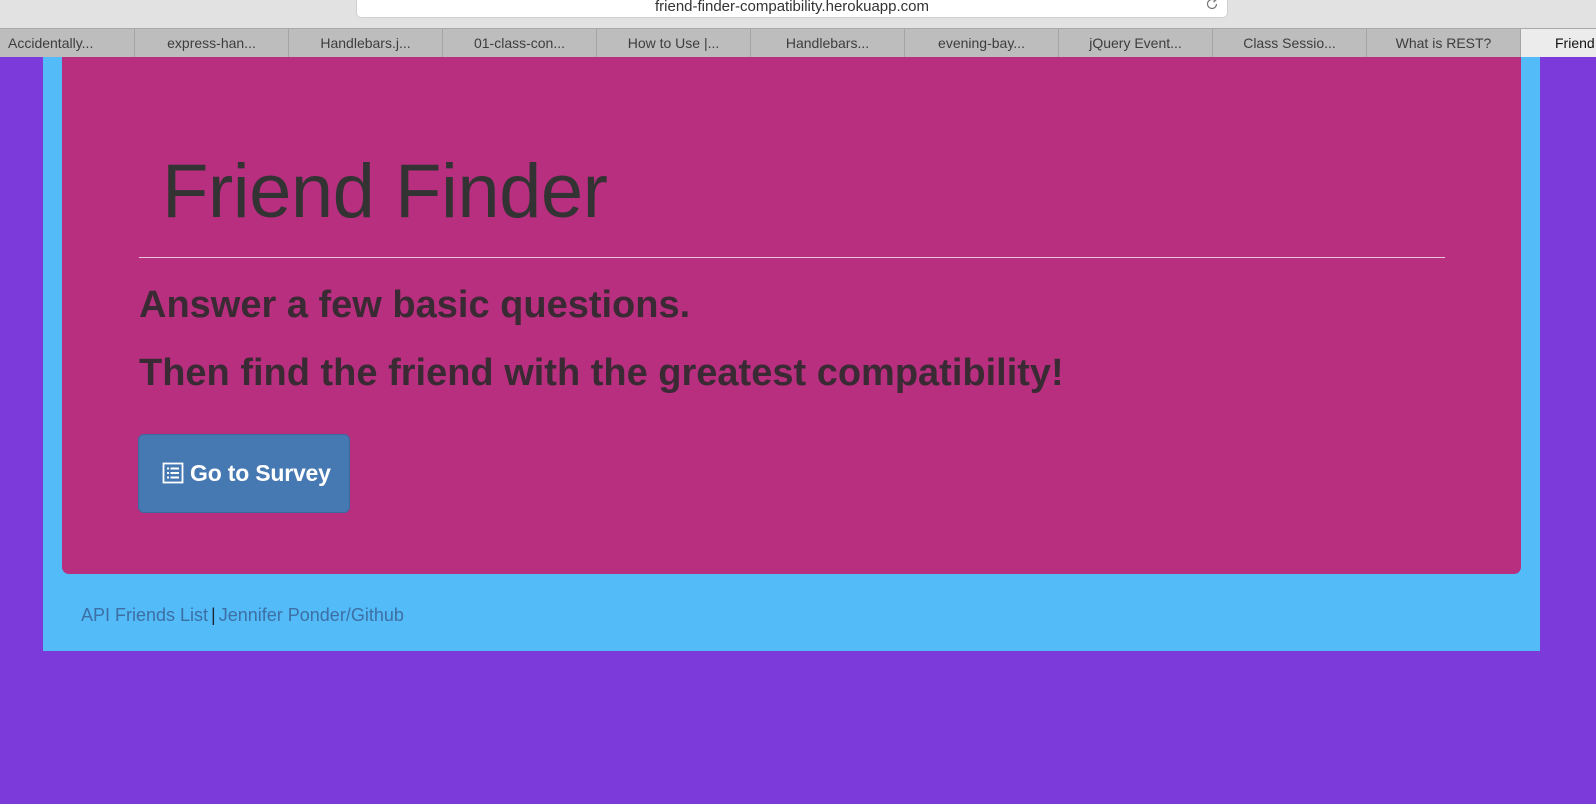  I want to click on api-friends-list-link: API Friends List, so click(144, 615).